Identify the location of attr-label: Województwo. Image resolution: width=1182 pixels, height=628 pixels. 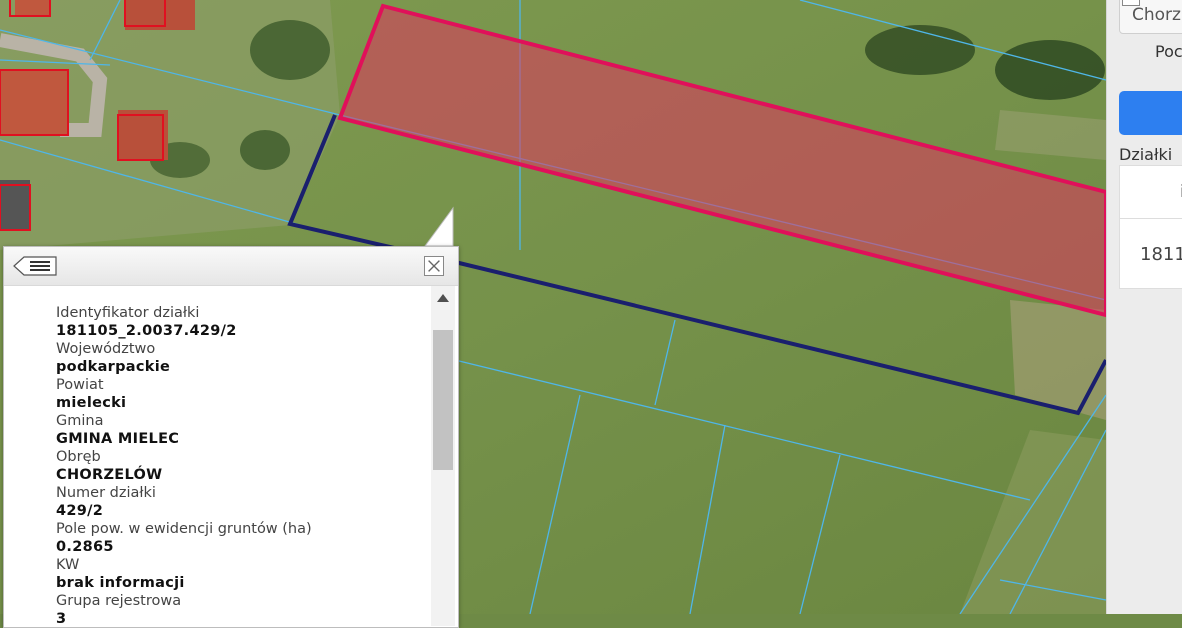
(106, 349).